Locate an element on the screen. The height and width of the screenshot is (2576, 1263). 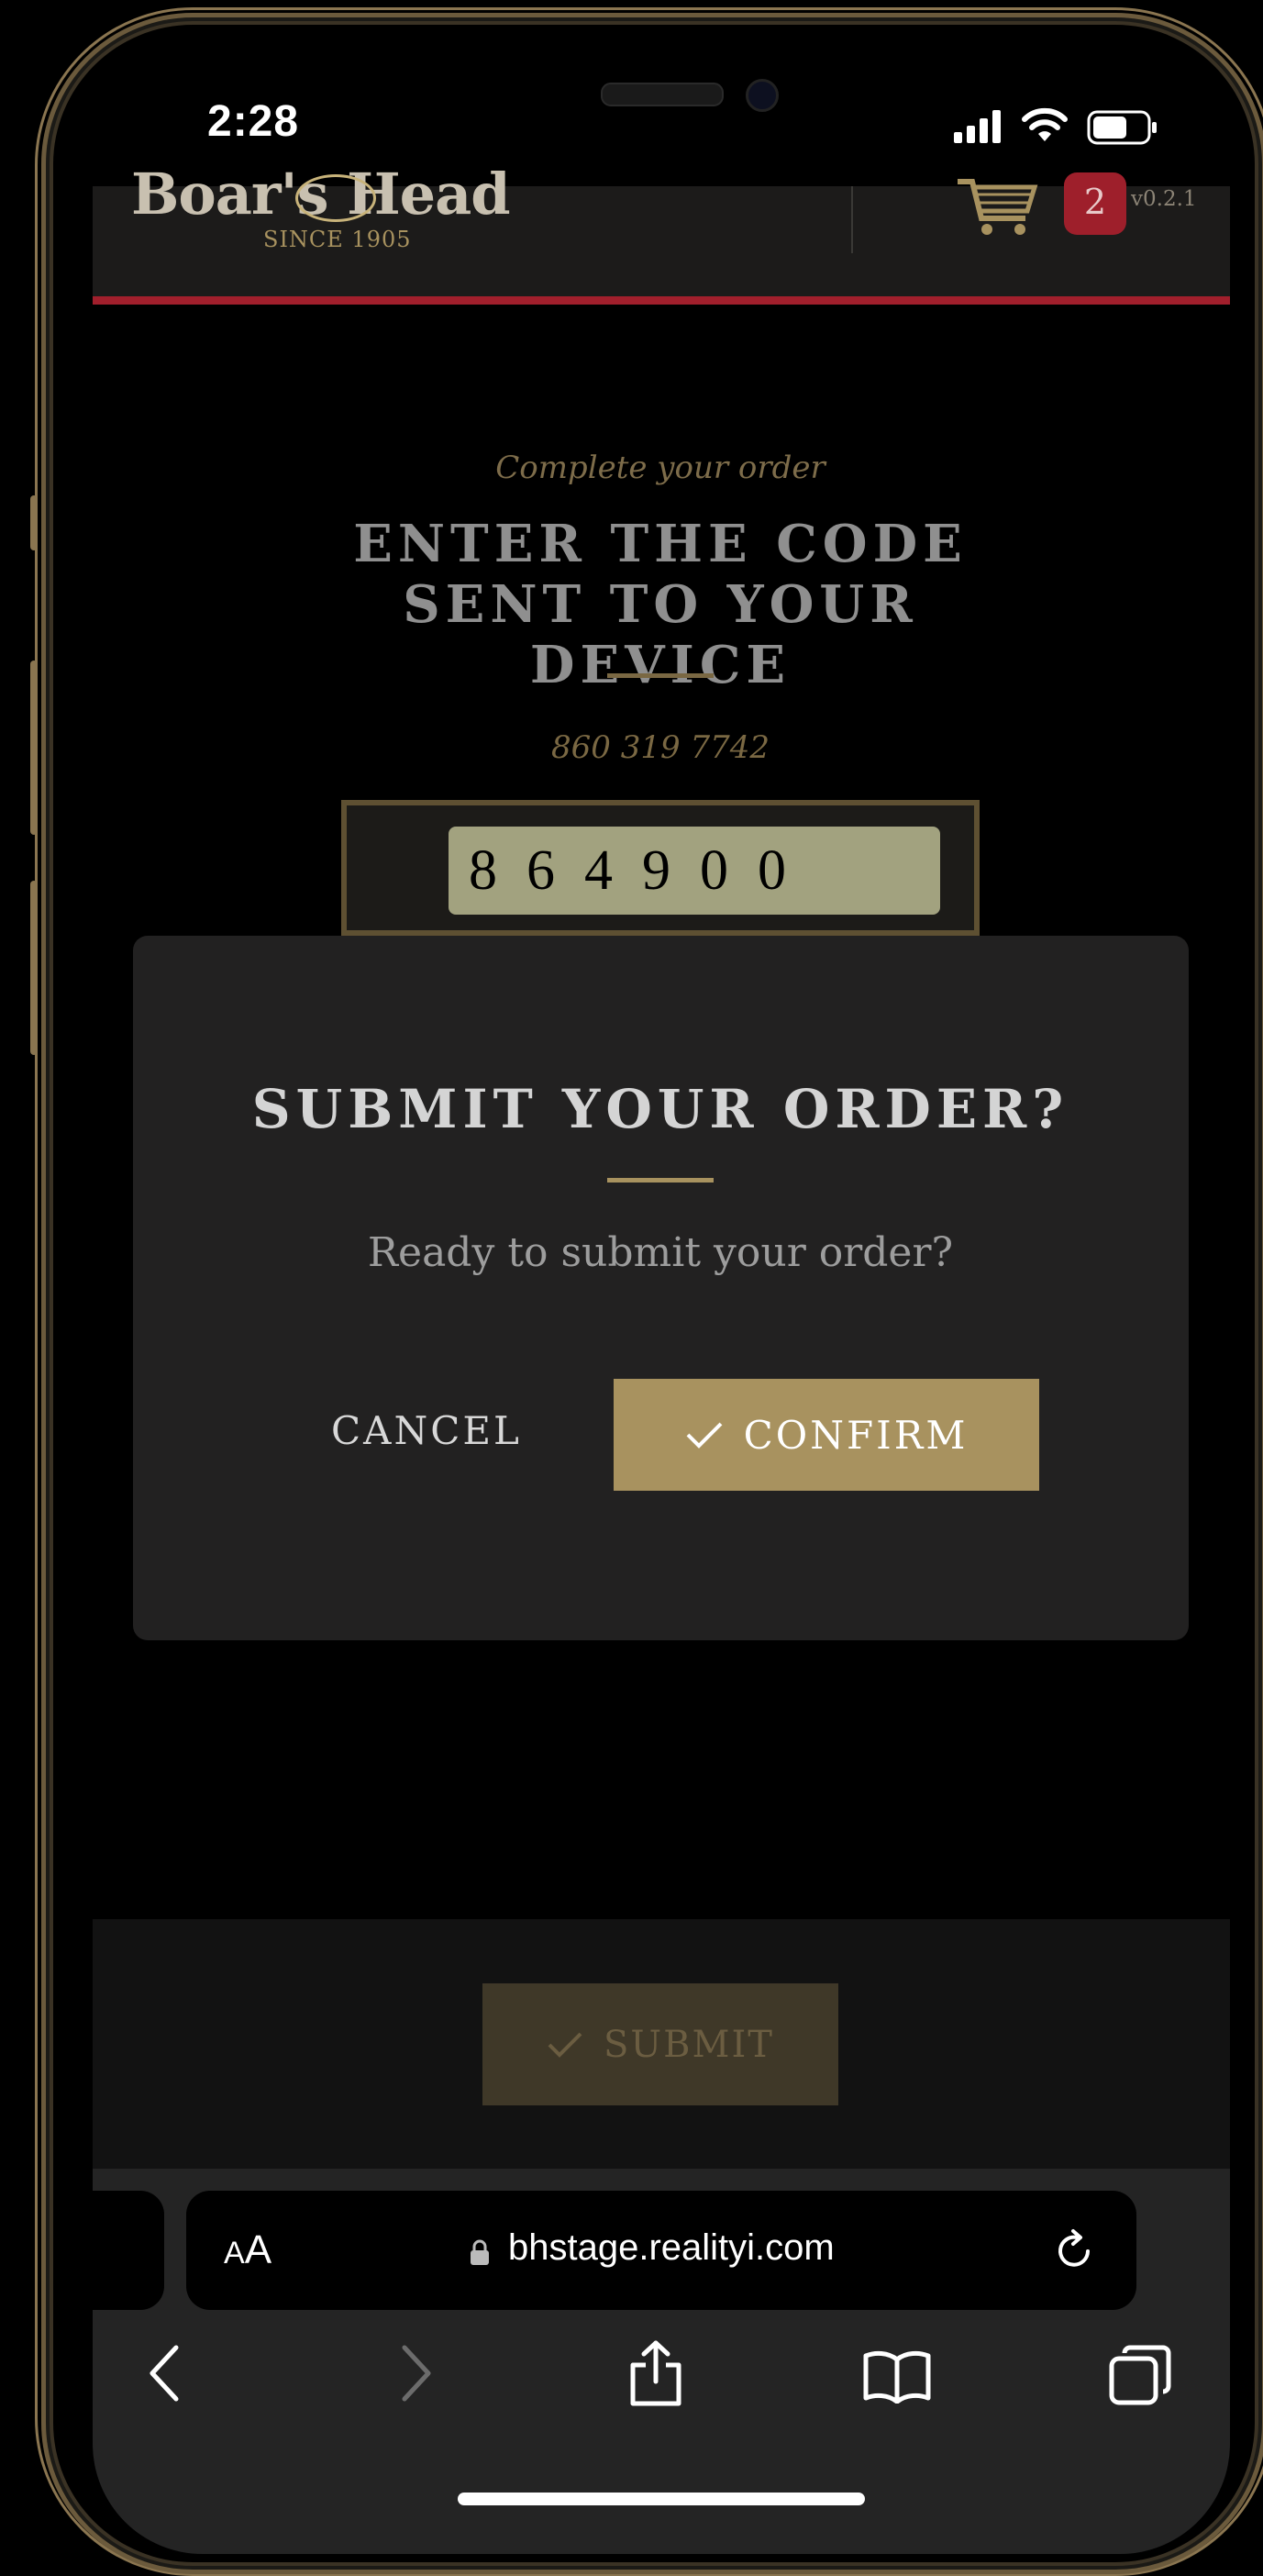
lock-icon is located at coordinates (480, 2252).